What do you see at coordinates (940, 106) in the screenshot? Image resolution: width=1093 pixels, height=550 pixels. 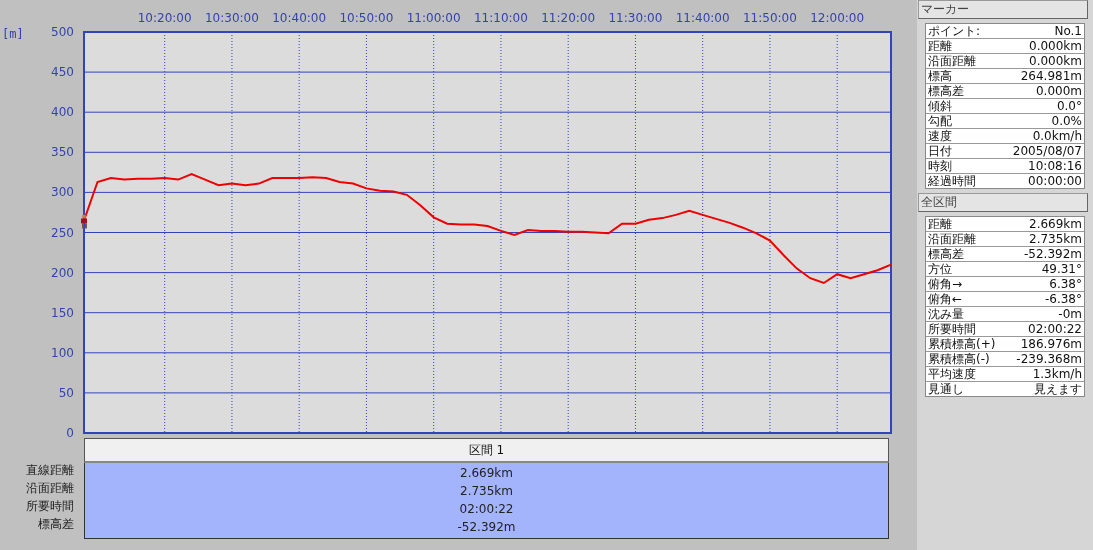 I see `info-label: 傾斜` at bounding box center [940, 106].